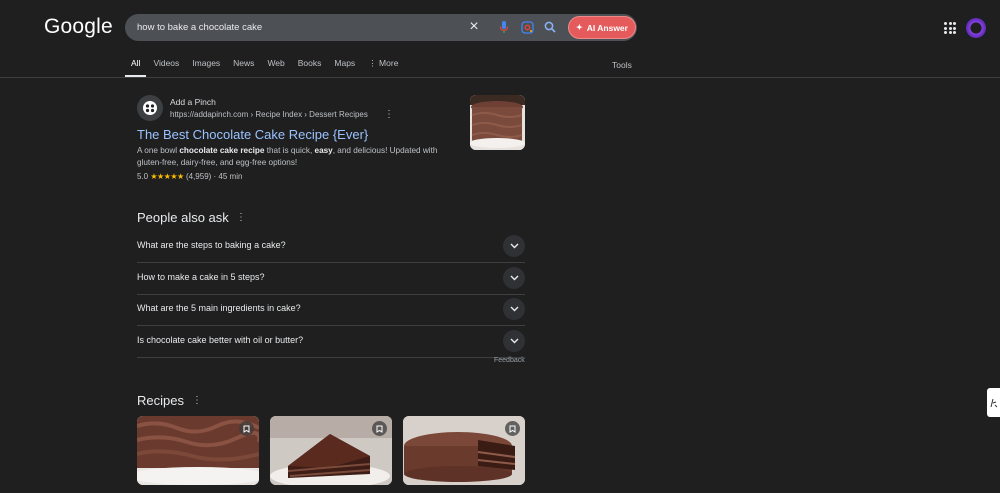 This screenshot has width=1000, height=493. What do you see at coordinates (136, 67) in the screenshot?
I see `tab-all: All` at bounding box center [136, 67].